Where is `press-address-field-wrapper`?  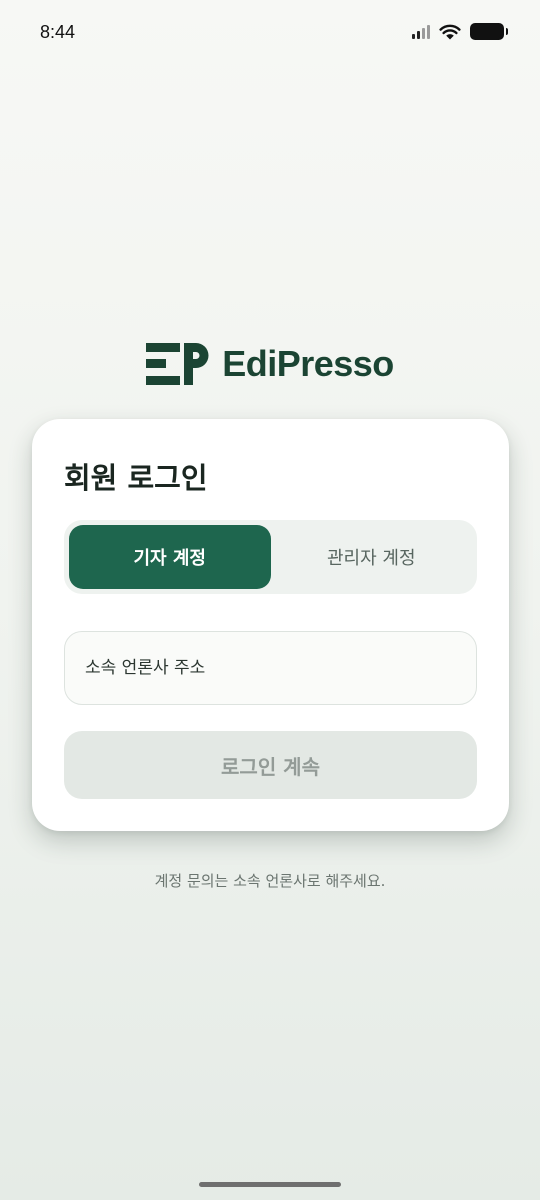
press-address-field-wrapper is located at coordinates (270, 668).